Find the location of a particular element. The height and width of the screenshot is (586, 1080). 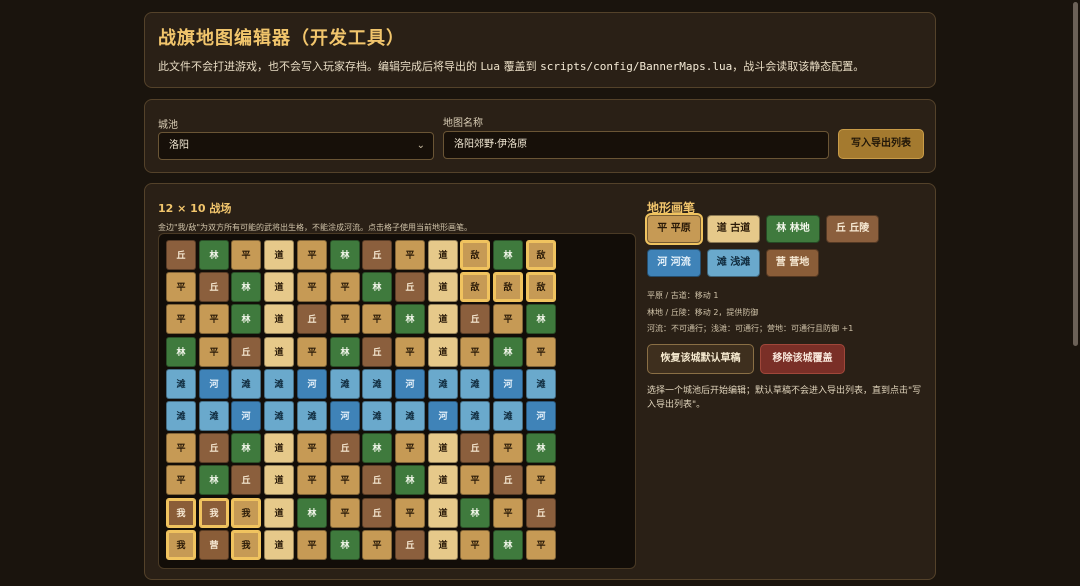

city-select: 洛阳 ⌄ is located at coordinates (296, 146).